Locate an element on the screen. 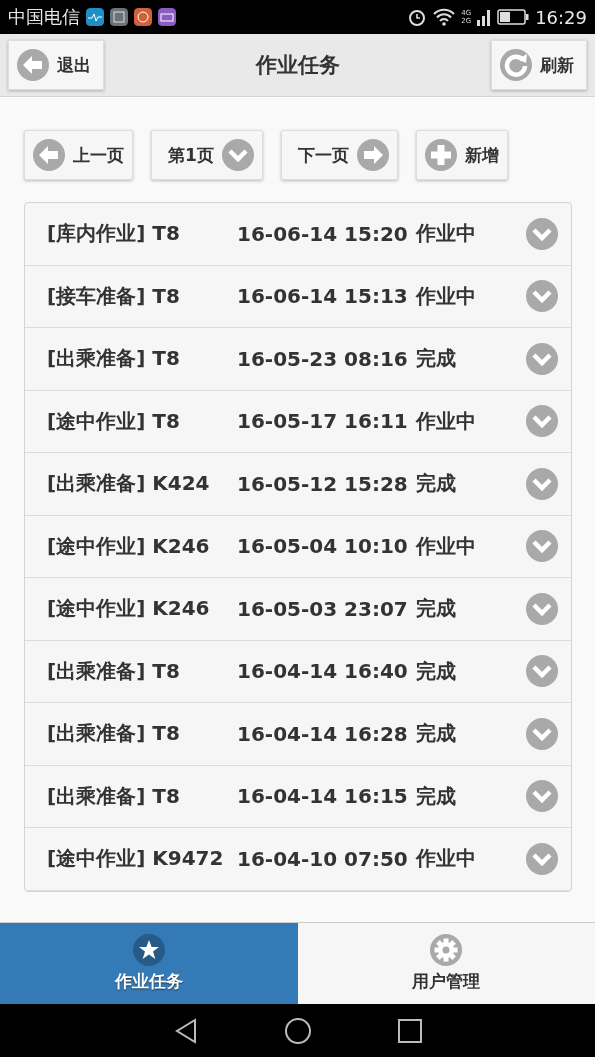 The width and height of the screenshot is (595, 1057). task-time: 16-06-14 15:20 is located at coordinates (322, 233).